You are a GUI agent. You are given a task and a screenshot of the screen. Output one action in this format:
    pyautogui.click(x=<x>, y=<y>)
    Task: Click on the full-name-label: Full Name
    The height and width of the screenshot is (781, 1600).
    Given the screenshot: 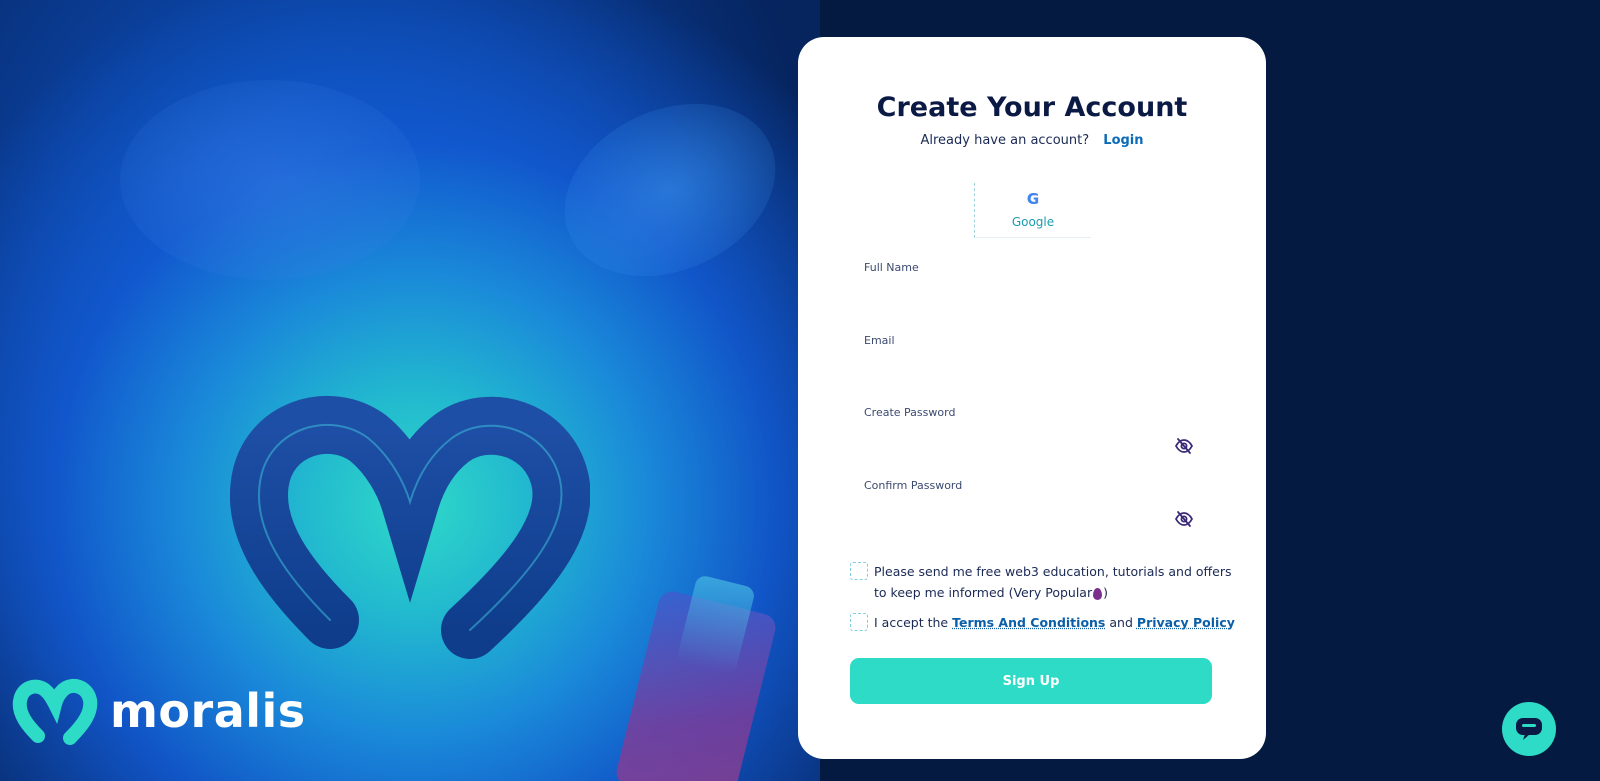 What is the action you would take?
    pyautogui.click(x=891, y=267)
    